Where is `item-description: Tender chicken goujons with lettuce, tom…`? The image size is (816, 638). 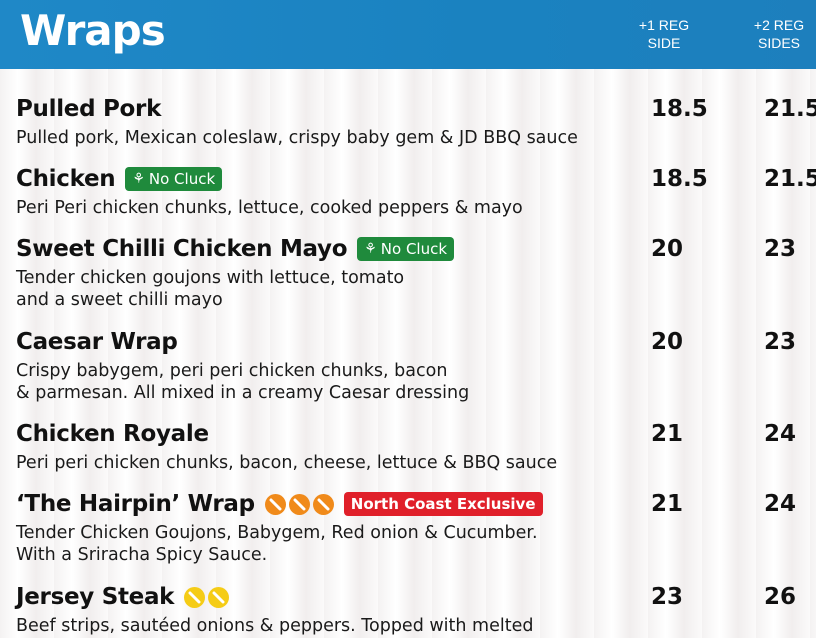 item-description: Tender chicken goujons with lettuce, tom… is located at coordinates (210, 278).